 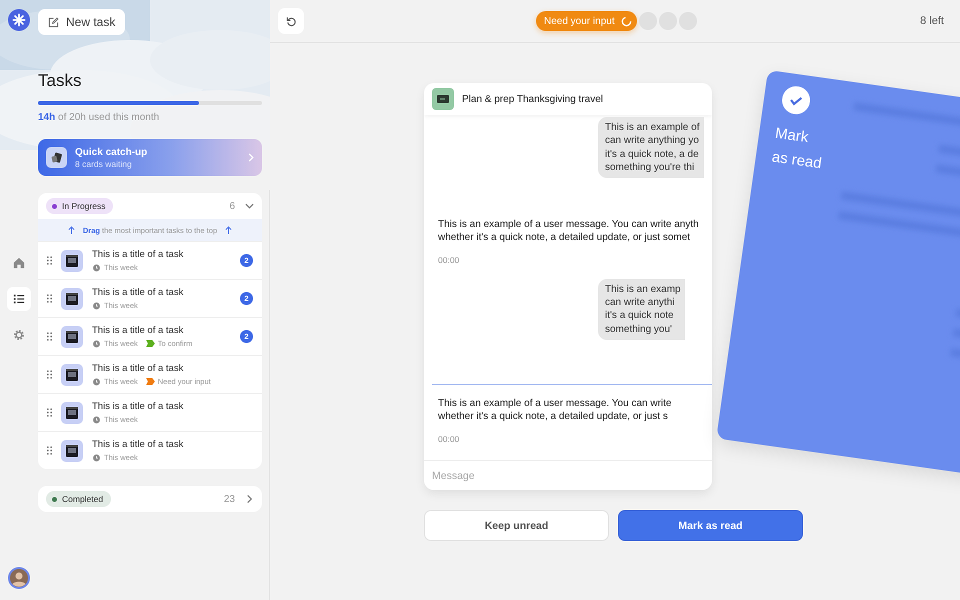 I want to click on refresh-icon, so click(x=291, y=21).